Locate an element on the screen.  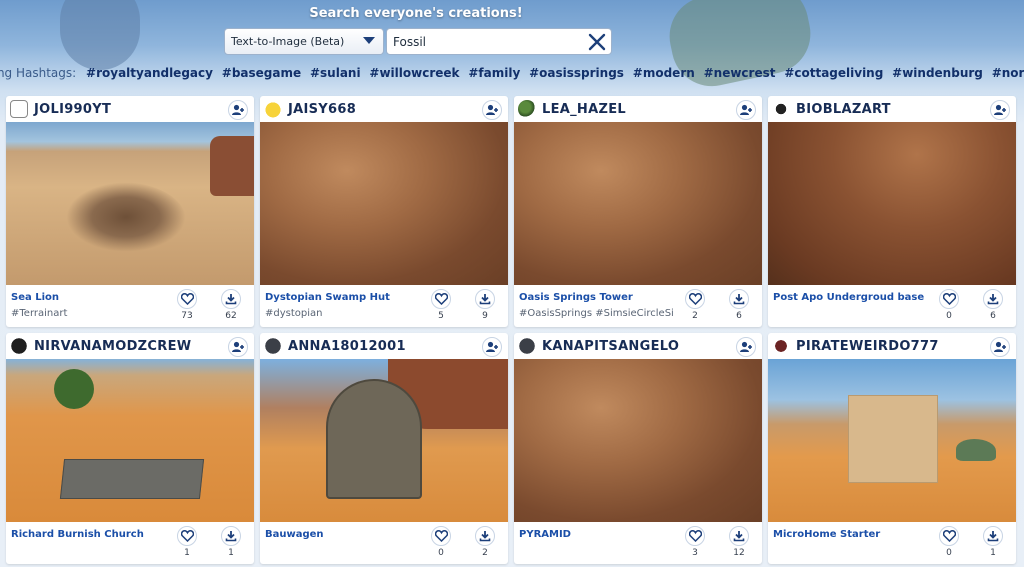
creation-title: MicroHome Starter is located at coordinates (826, 534).